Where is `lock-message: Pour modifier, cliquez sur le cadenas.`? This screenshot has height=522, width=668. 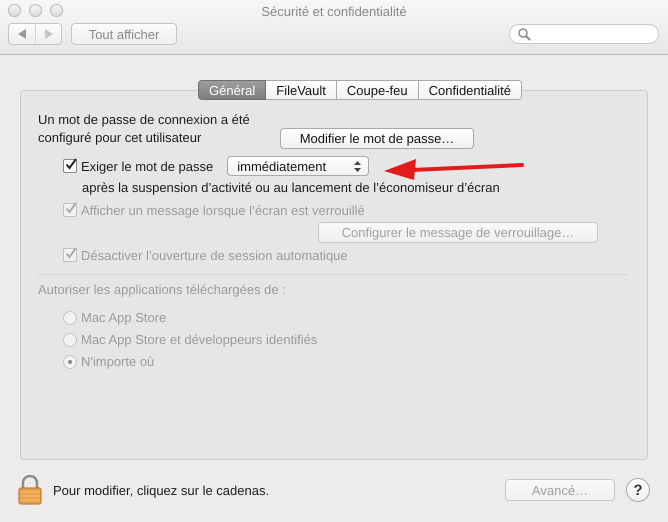 lock-message: Pour modifier, cliquez sur le cadenas. is located at coordinates (161, 490).